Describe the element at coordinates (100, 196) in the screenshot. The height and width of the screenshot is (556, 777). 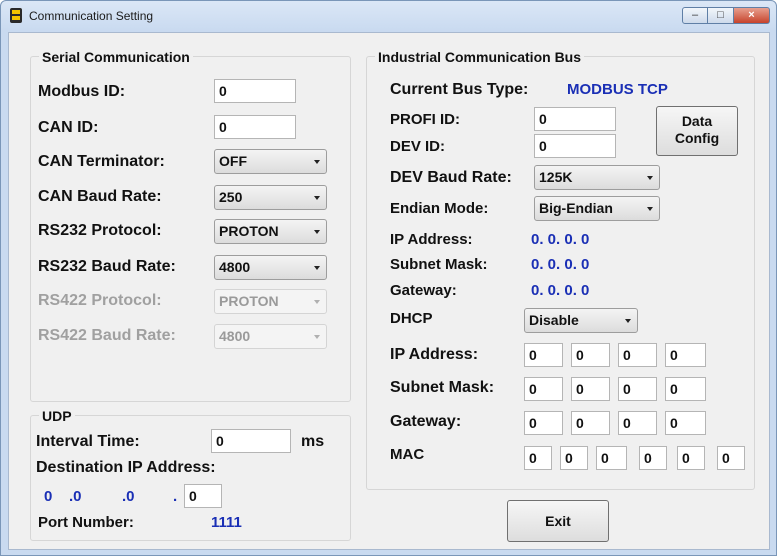
I see `can-baud-rate-label: CAN Baud Rate:` at that location.